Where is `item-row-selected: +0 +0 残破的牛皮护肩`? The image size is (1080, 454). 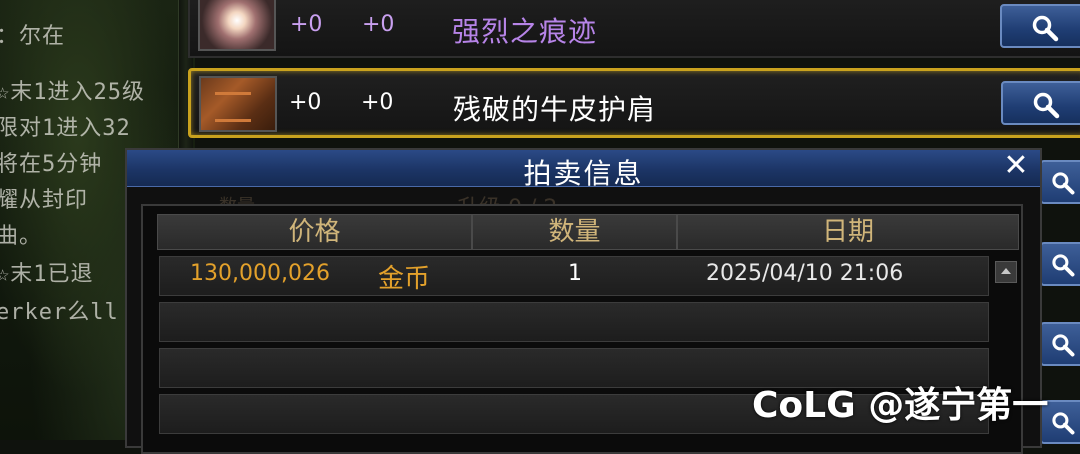 item-row-selected: +0 +0 残破的牛皮护肩 is located at coordinates (634, 103).